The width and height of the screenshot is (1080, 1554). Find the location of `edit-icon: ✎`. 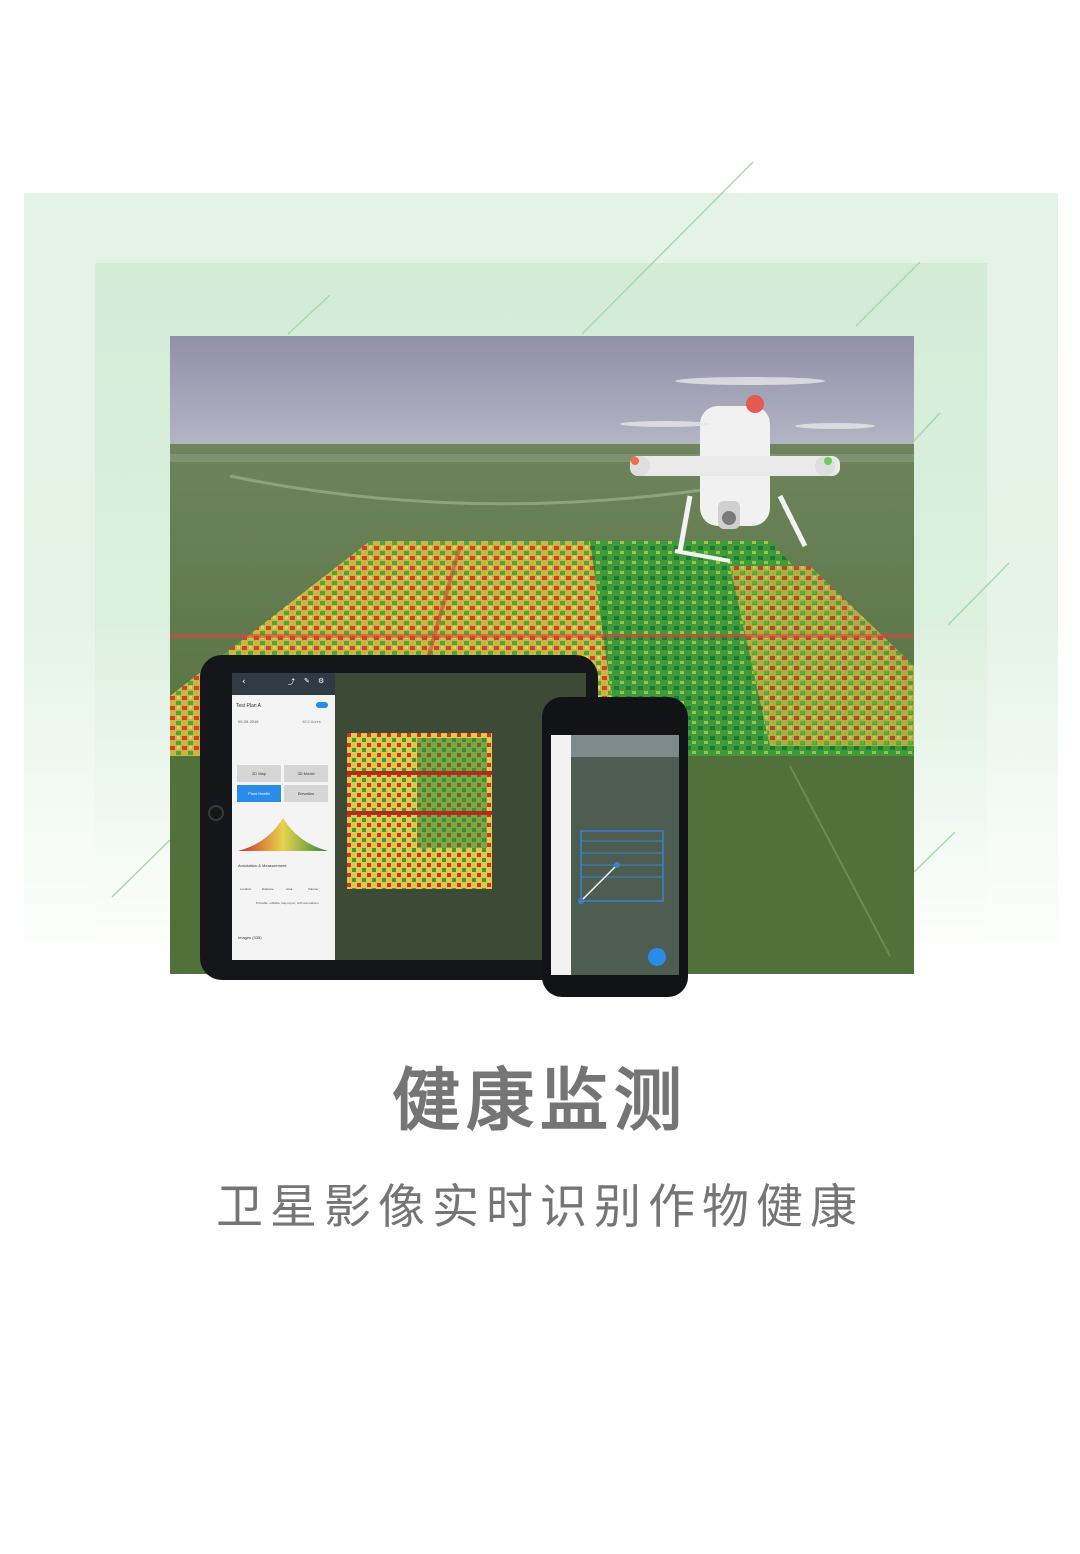

edit-icon: ✎ is located at coordinates (307, 681).